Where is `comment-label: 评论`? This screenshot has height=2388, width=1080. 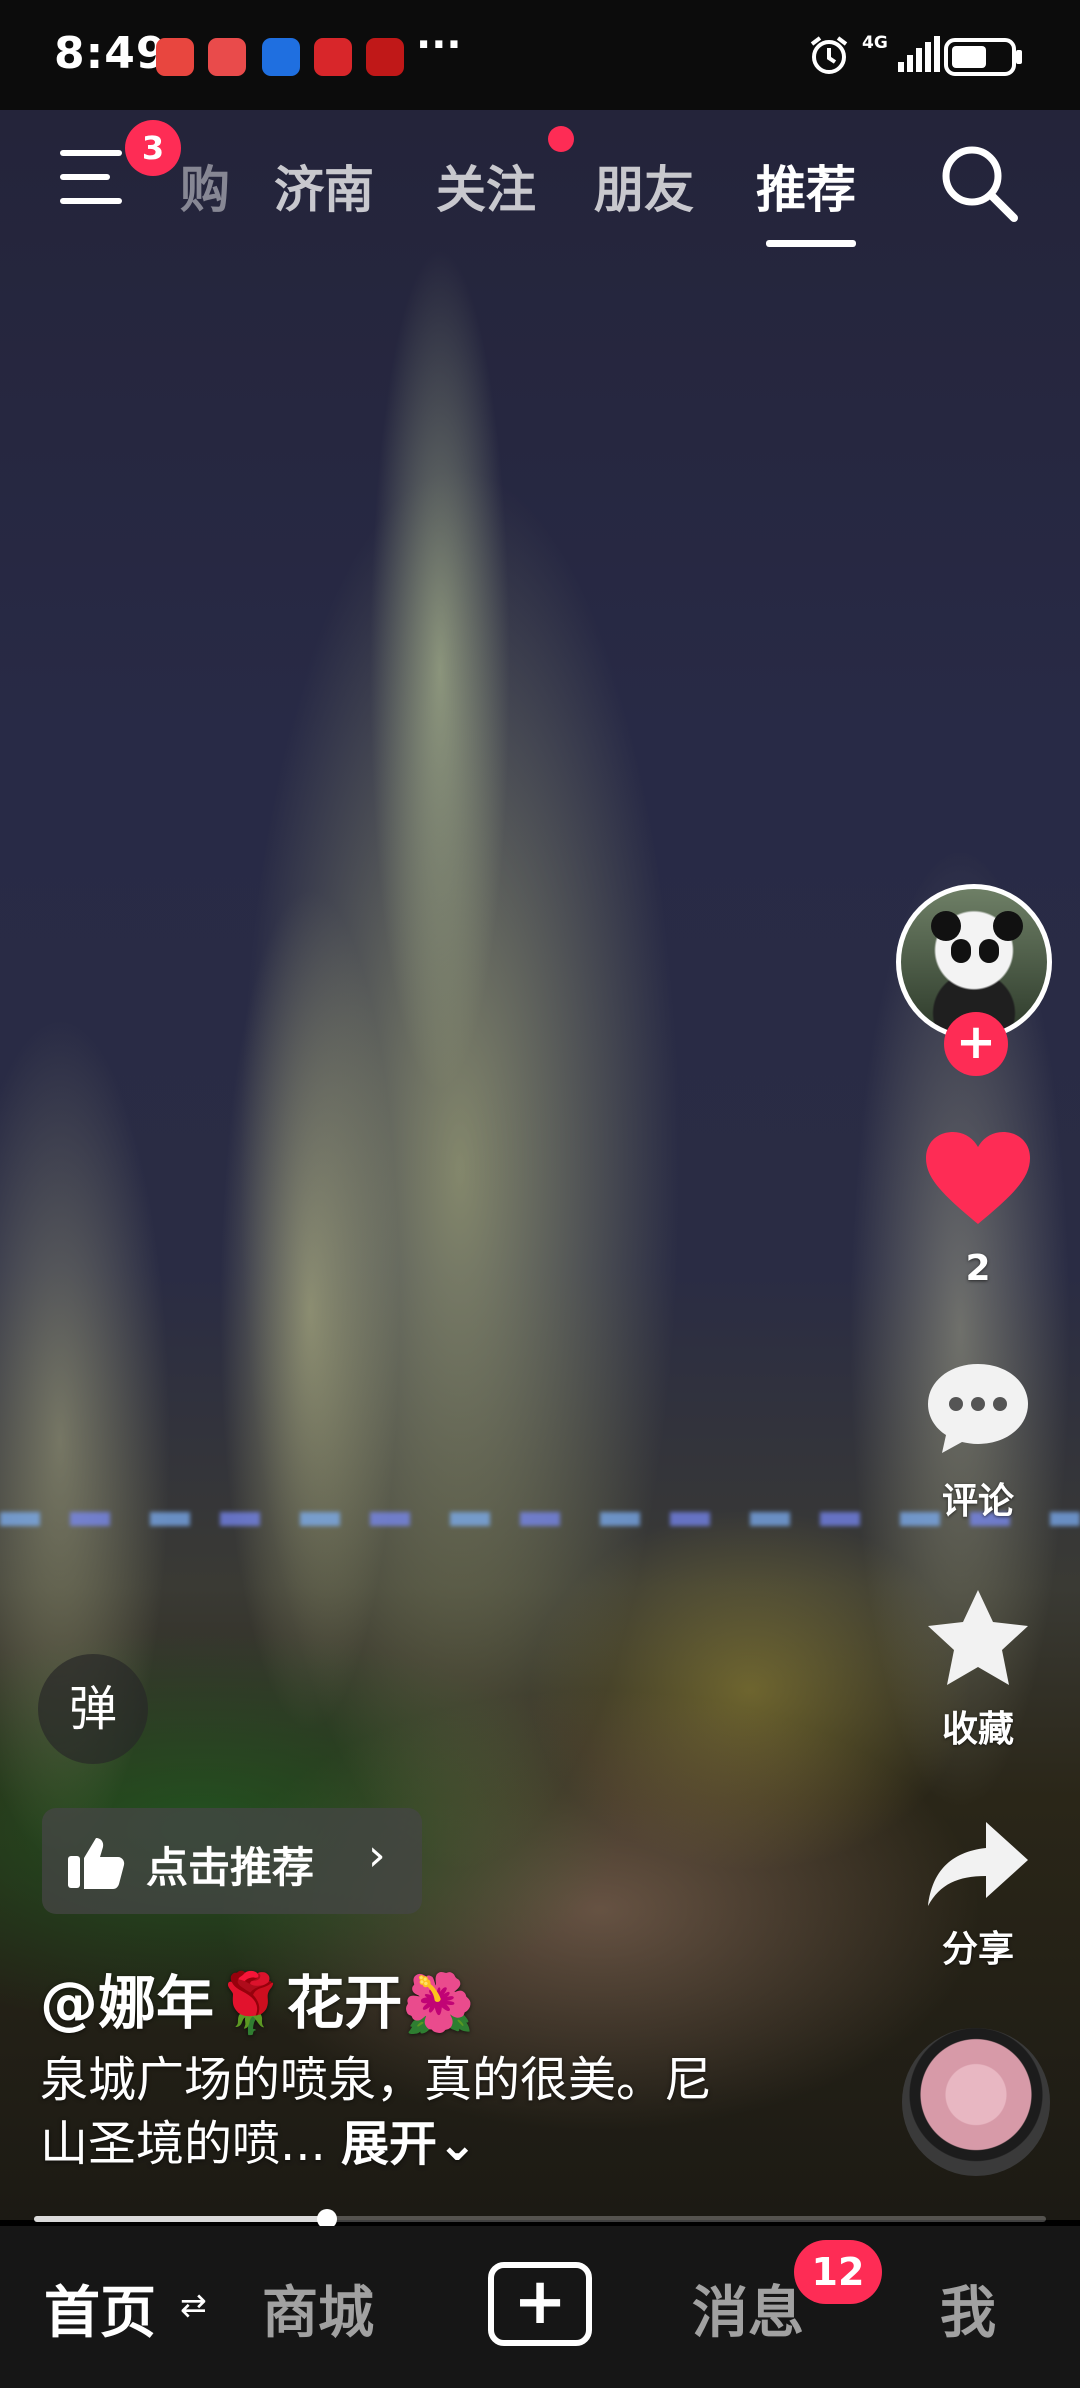 comment-label: 评论 is located at coordinates (977, 1501).